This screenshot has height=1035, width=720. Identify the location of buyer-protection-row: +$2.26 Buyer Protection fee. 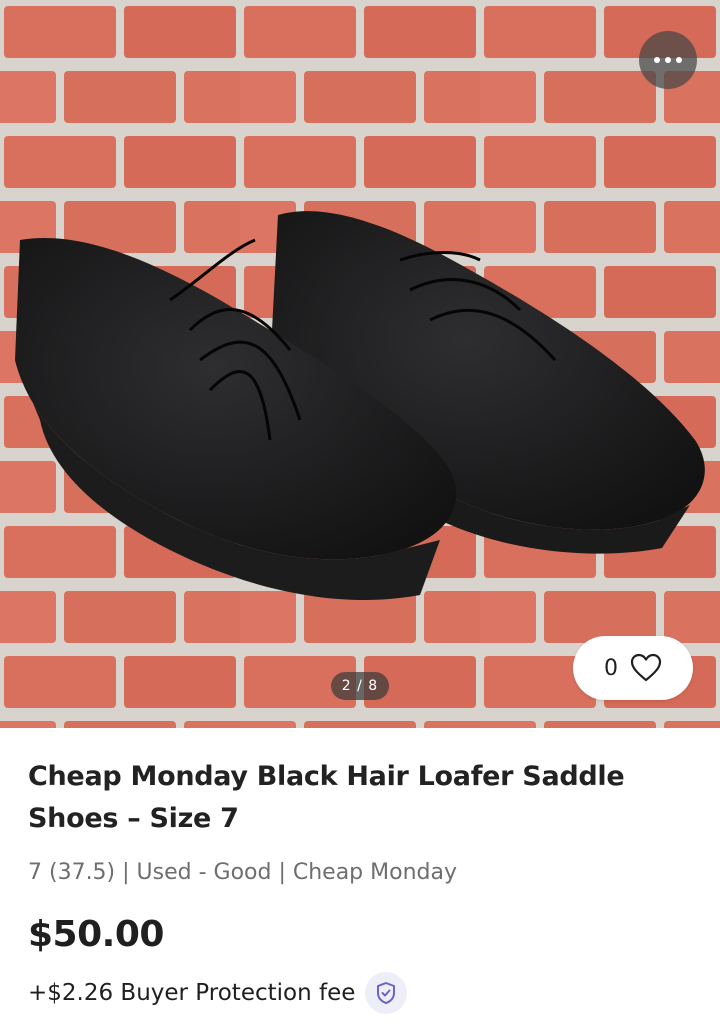
(218, 993).